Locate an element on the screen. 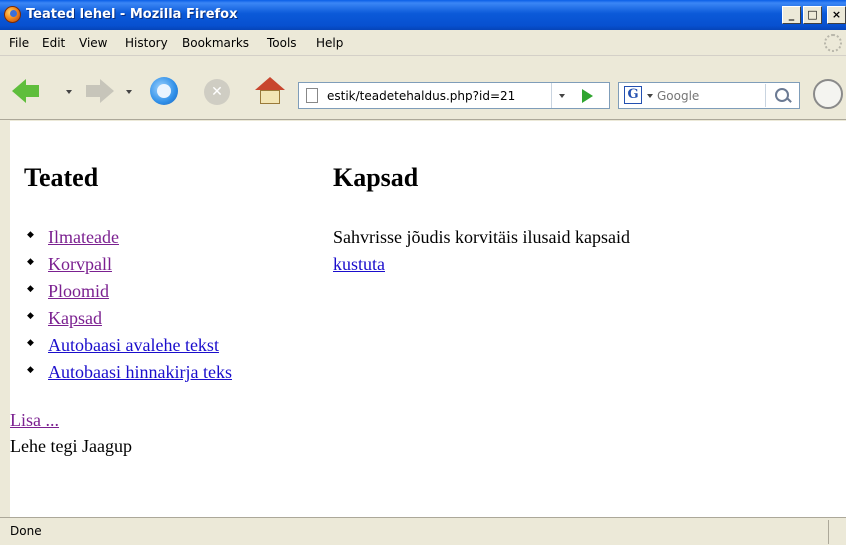  window-titlebar: Teated lehel - Mozilla Firefox _ □ × is located at coordinates (423, 15).